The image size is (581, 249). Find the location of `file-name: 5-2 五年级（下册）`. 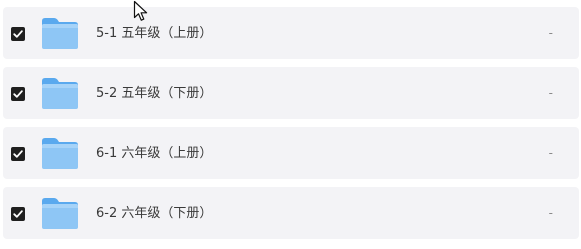

file-name: 5-2 五年级（下册） is located at coordinates (154, 93).